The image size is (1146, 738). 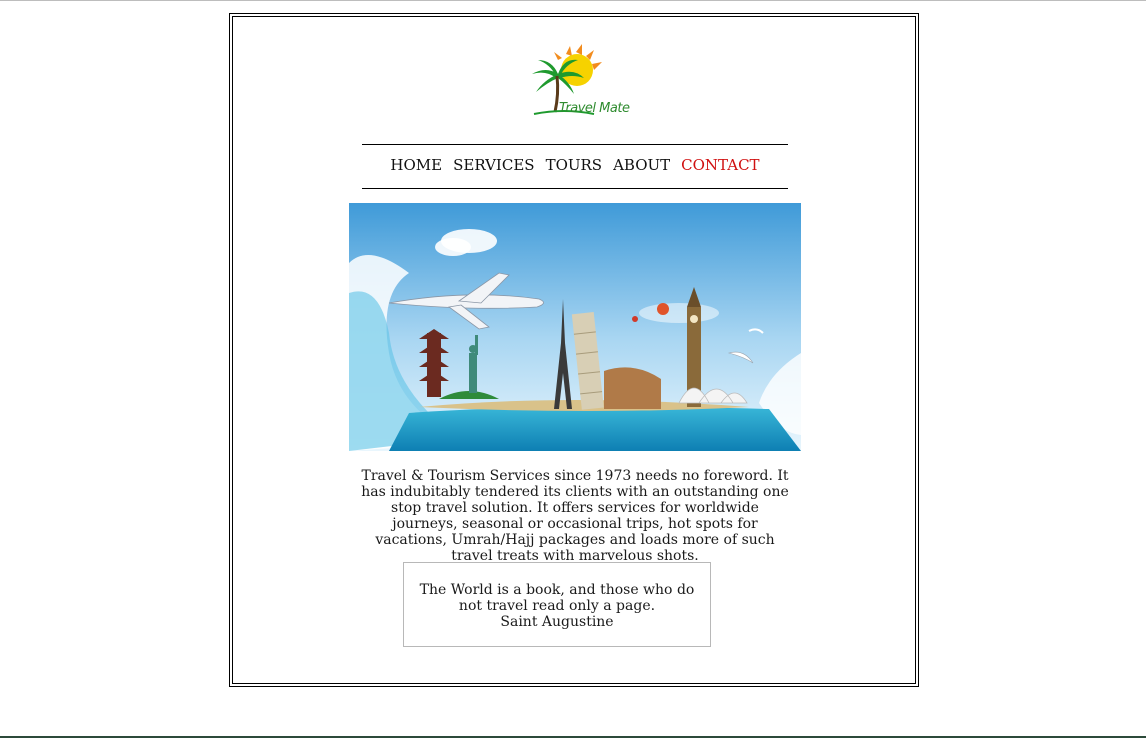 I want to click on nav-item-home: HOME, so click(x=416, y=167).